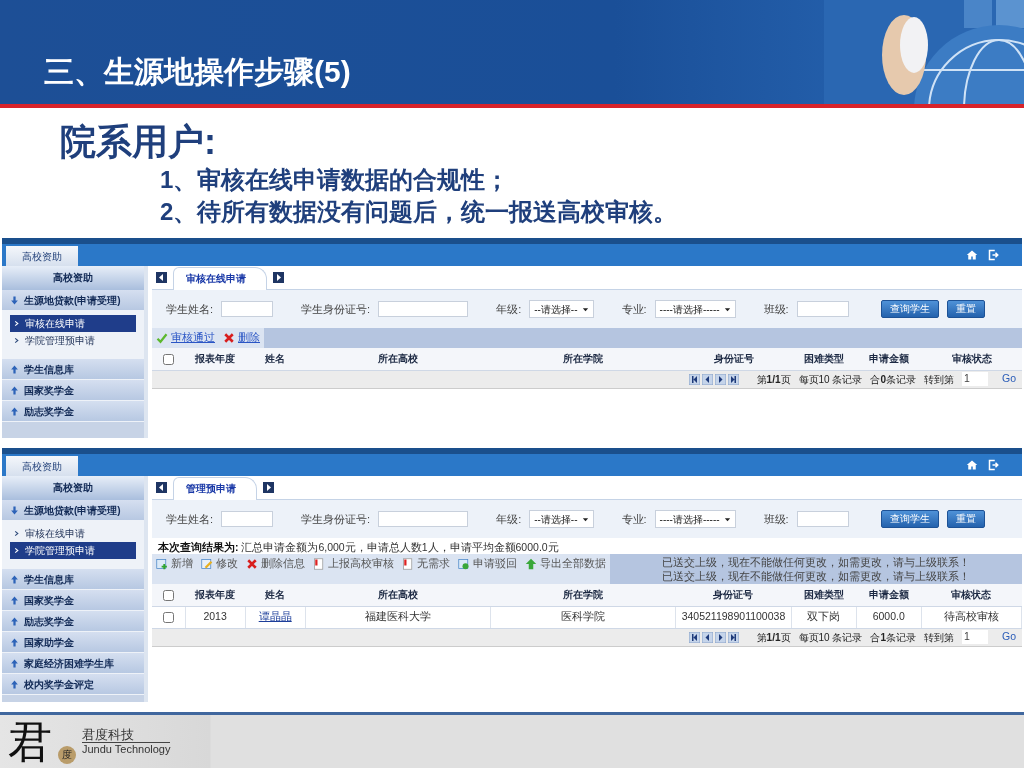 This screenshot has height=768, width=1024. I want to click on page-info: 第1/1页, so click(773, 379).